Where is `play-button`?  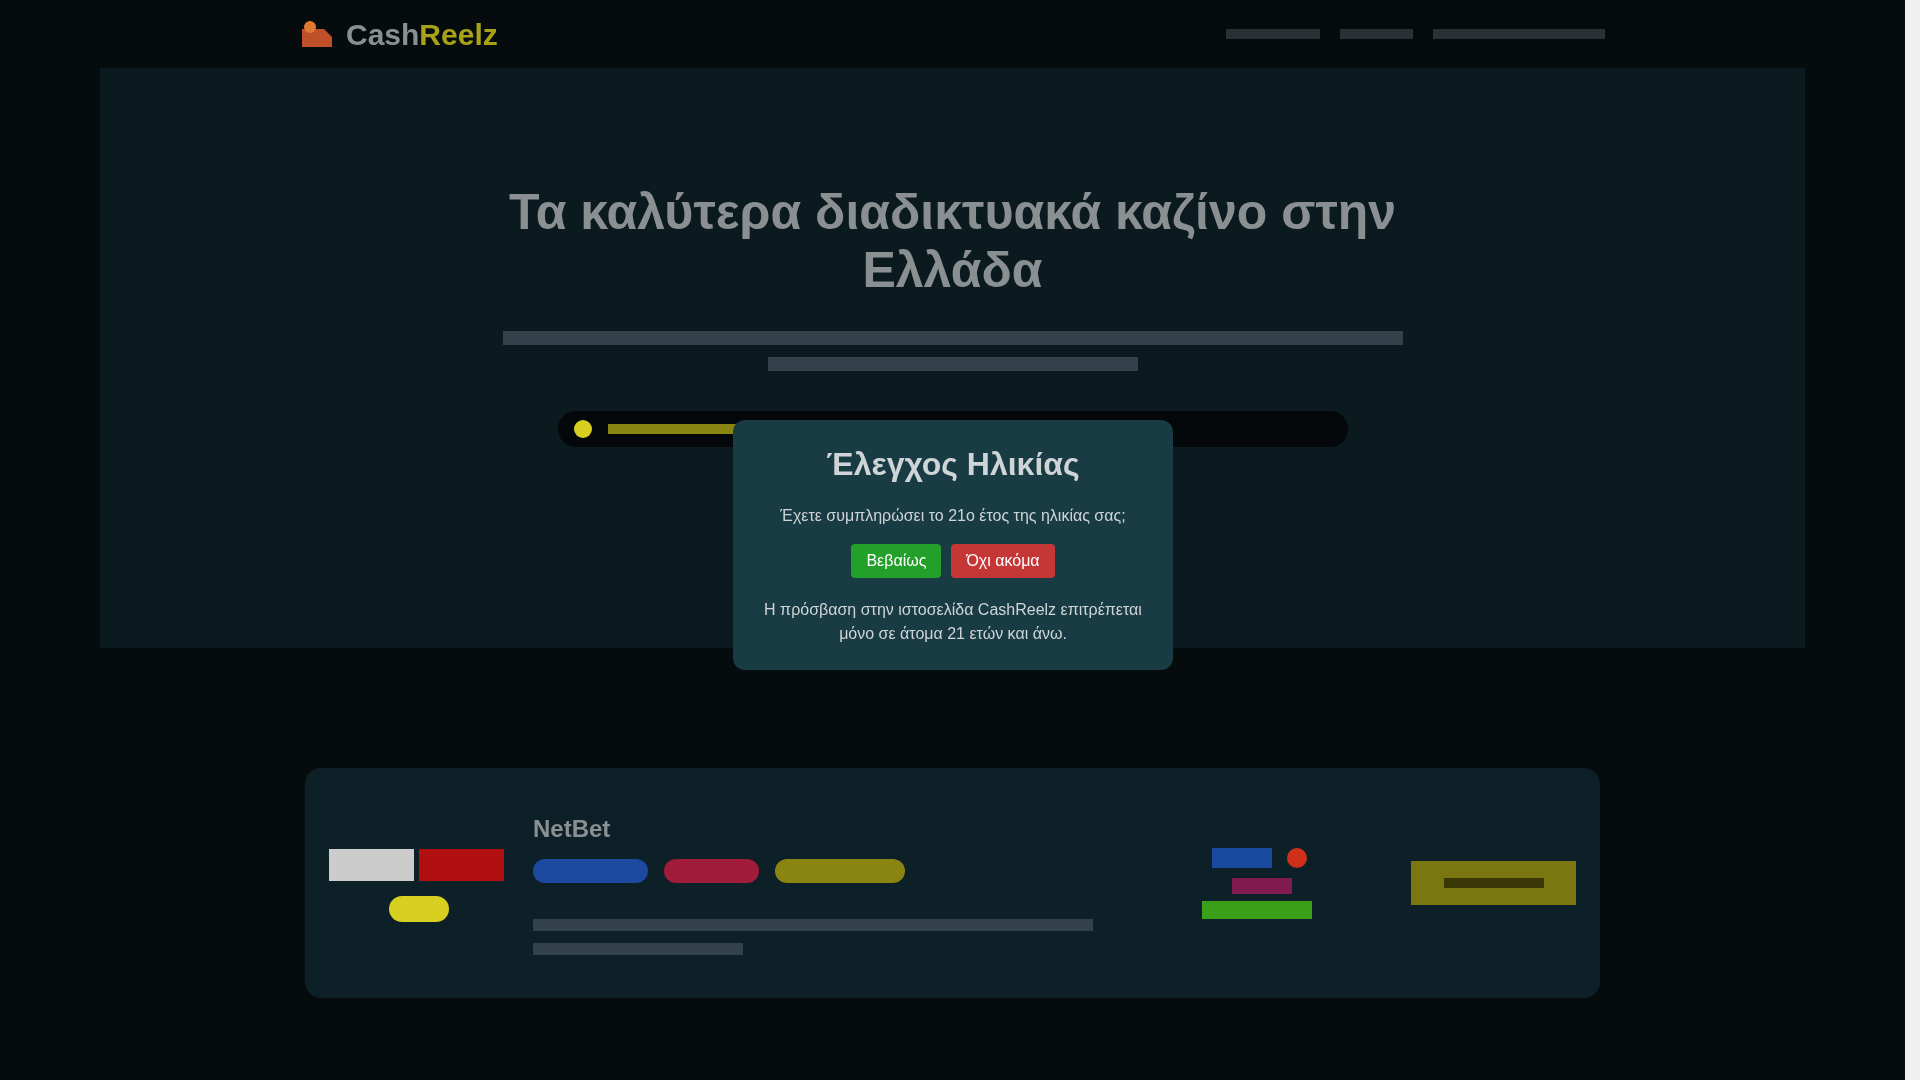 play-button is located at coordinates (1493, 883).